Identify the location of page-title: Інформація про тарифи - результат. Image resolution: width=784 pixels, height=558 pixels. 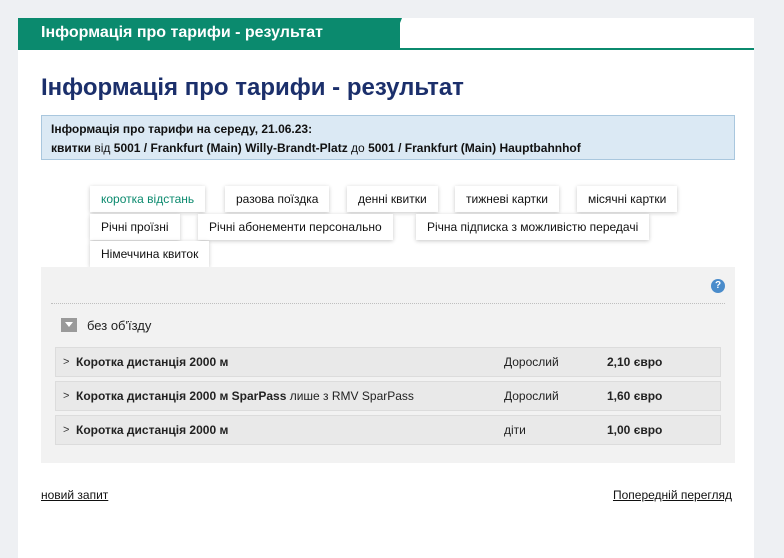
(252, 87).